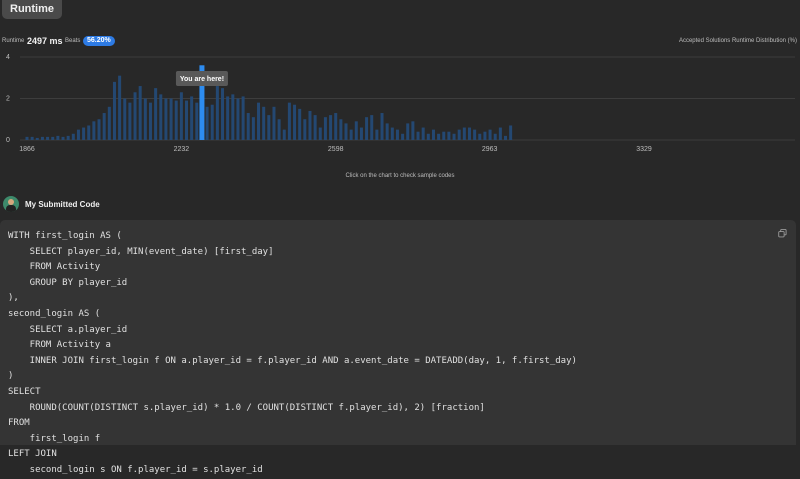  I want to click on chart-bars, so click(269, 103).